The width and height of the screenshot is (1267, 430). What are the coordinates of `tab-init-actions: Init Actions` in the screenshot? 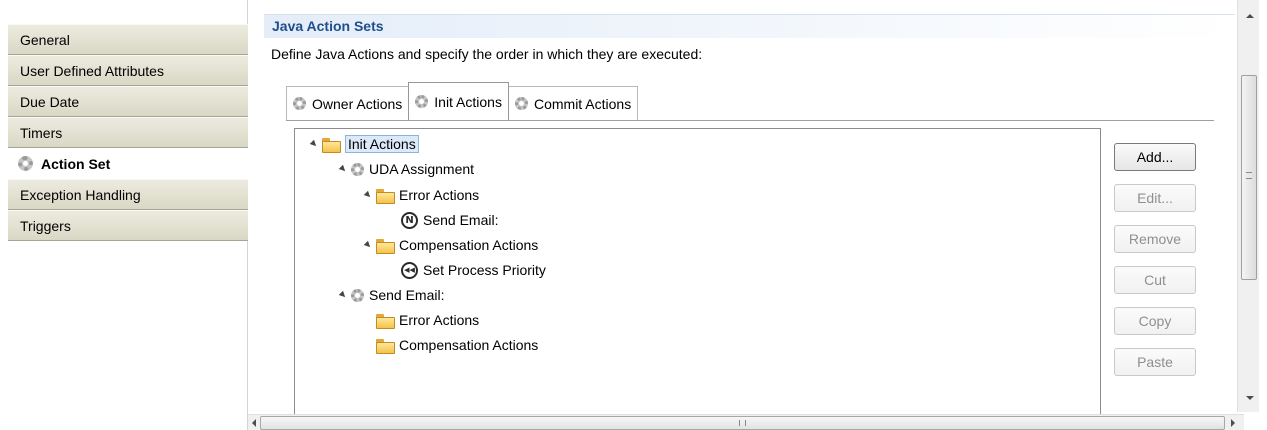 It's located at (458, 101).